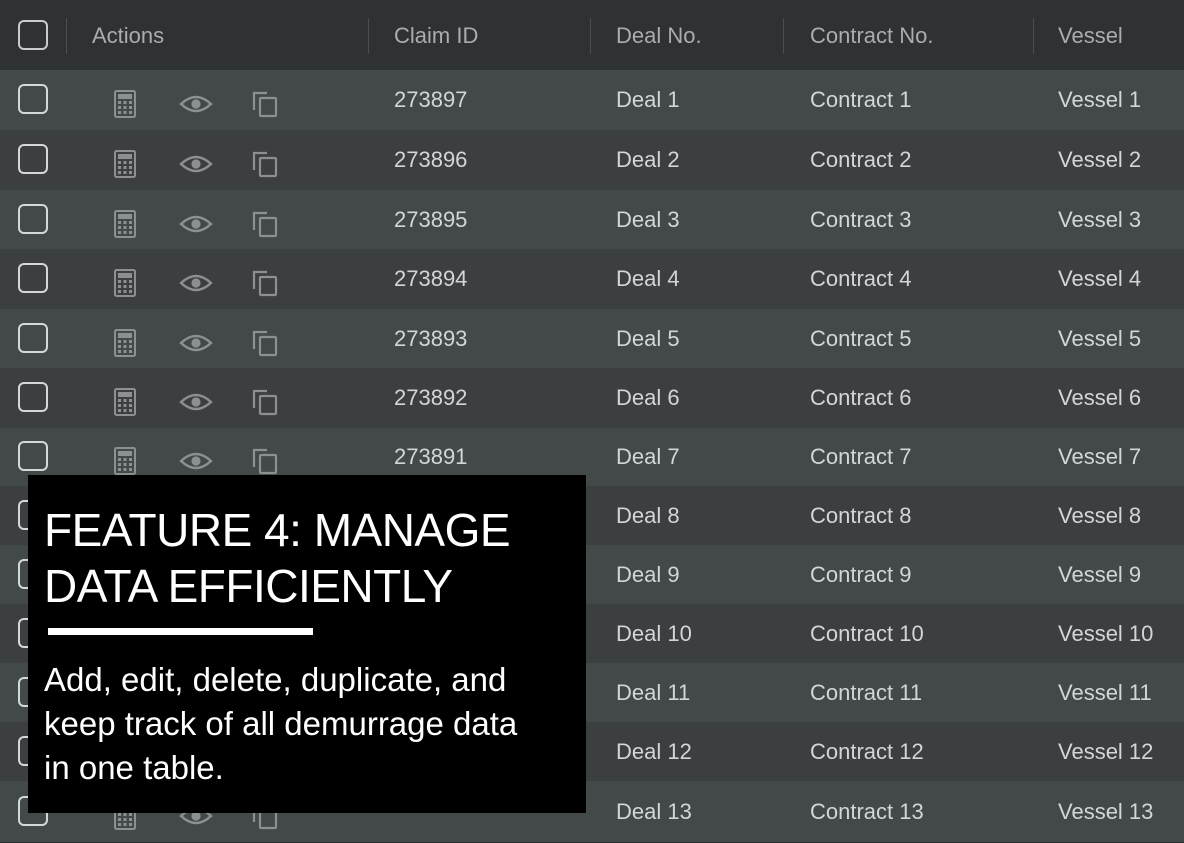 Image resolution: width=1184 pixels, height=843 pixels. Describe the element at coordinates (592, 100) in the screenshot. I see `table-row: 273897 Deal 1 Contract 1 Vessel 1` at that location.